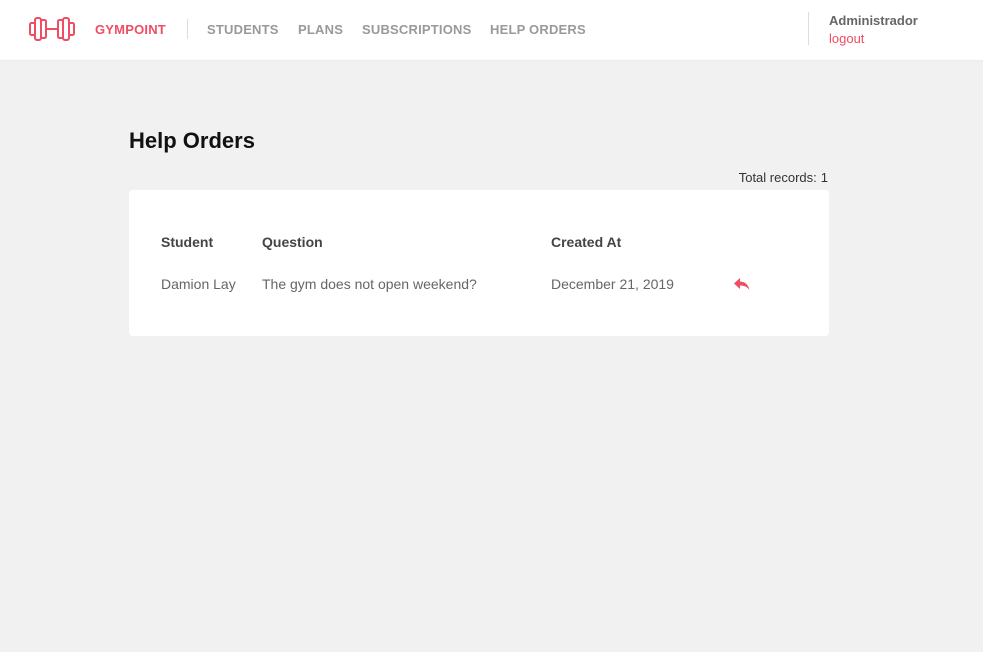 The height and width of the screenshot is (652, 983). I want to click on dumbbell-icon, so click(52, 29).